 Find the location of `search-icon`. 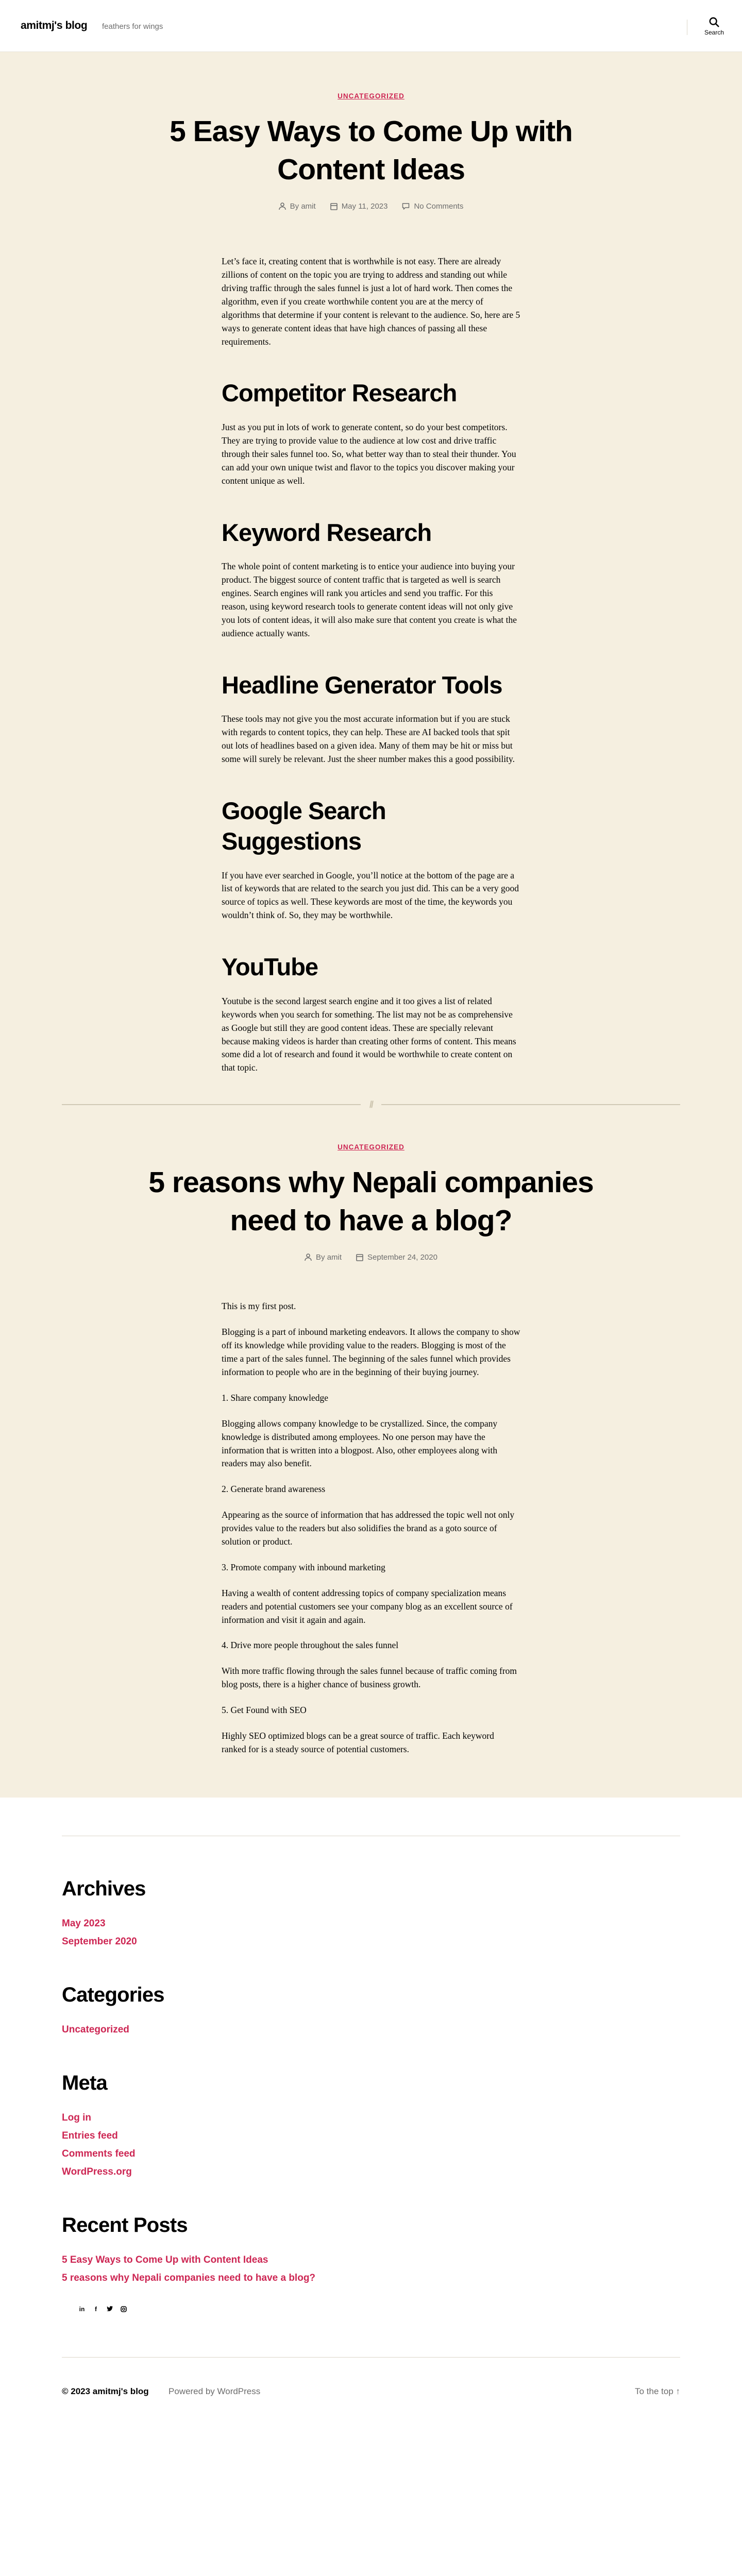

search-icon is located at coordinates (714, 22).